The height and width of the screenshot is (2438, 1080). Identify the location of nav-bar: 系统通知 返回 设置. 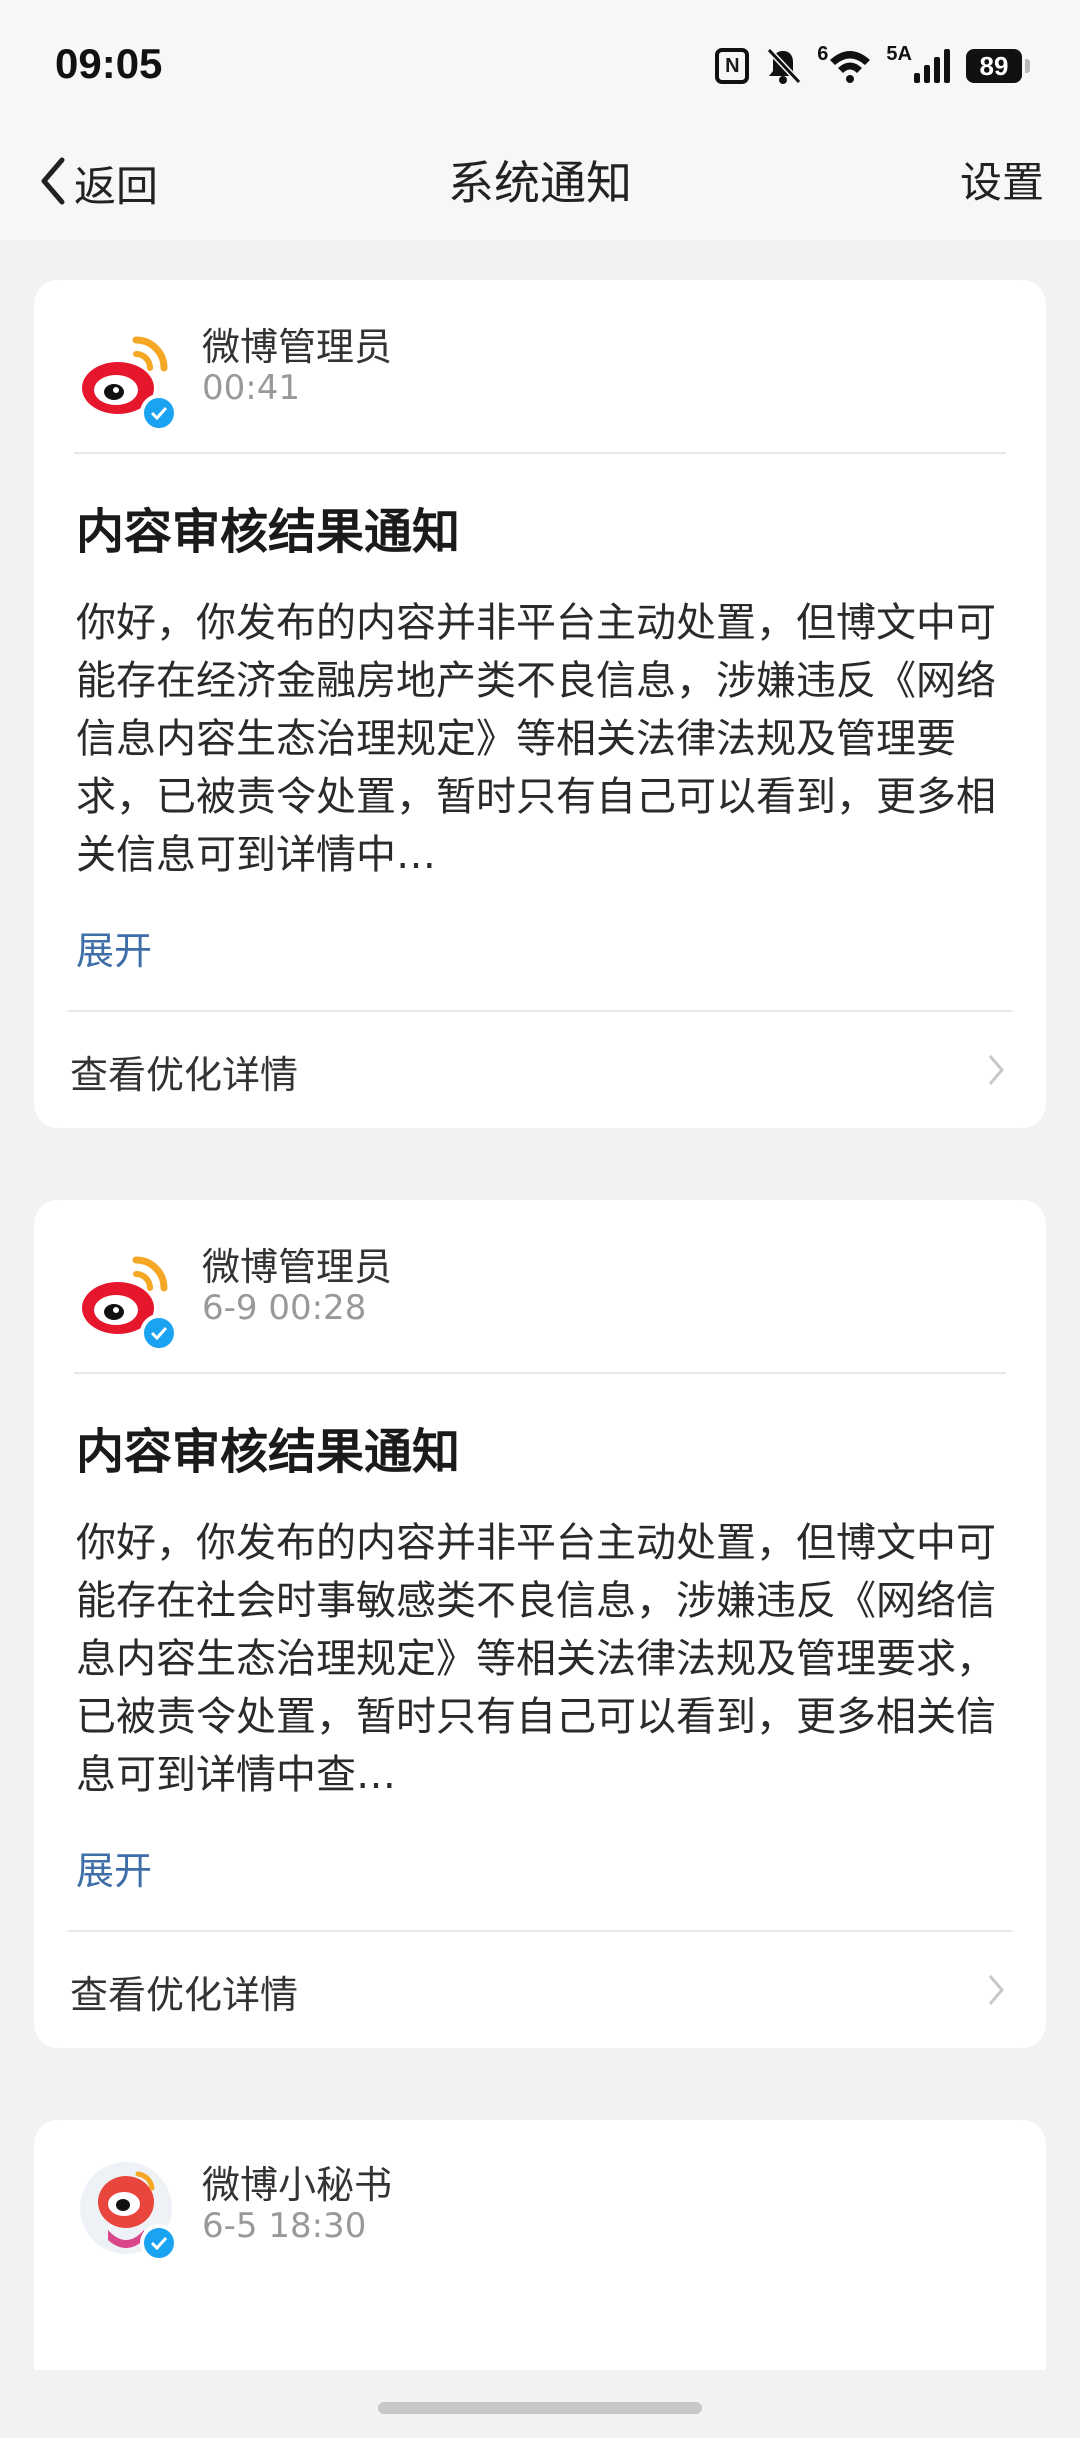
(540, 185).